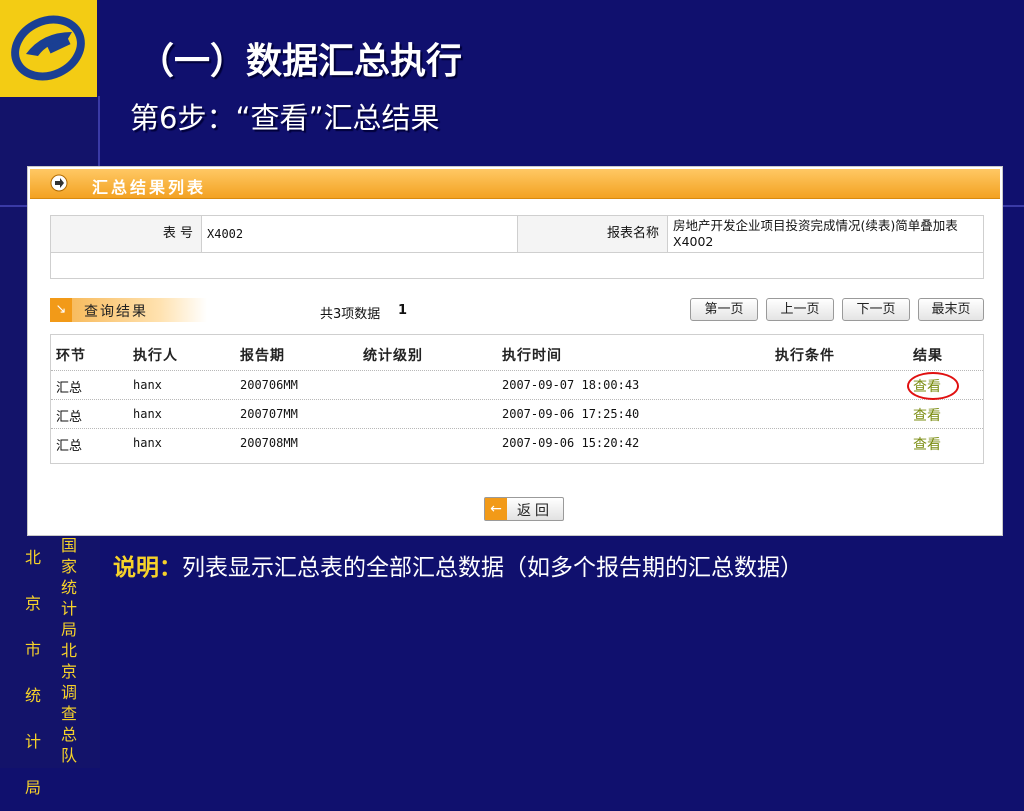 The height and width of the screenshot is (811, 1024). What do you see at coordinates (515, 184) in the screenshot?
I see `panel-header: 汇总结果列表` at bounding box center [515, 184].